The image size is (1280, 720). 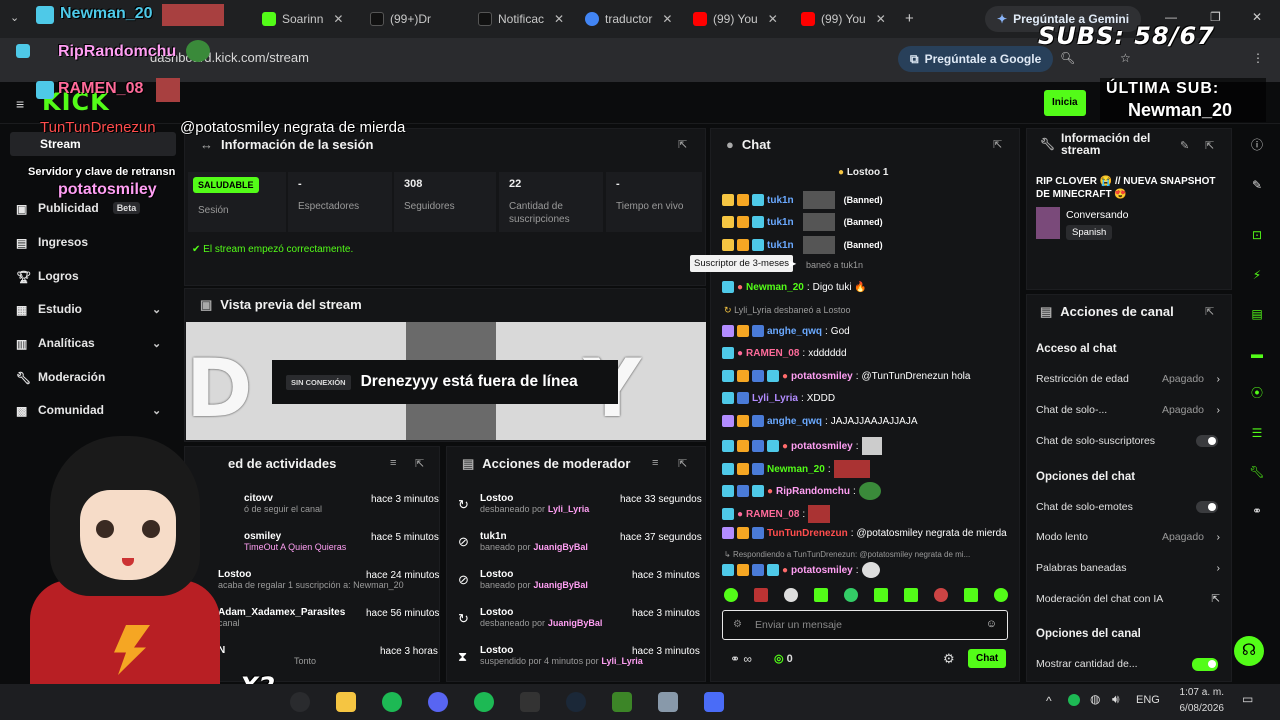 I want to click on pencil-icon: ✎, so click(x=1257, y=185).